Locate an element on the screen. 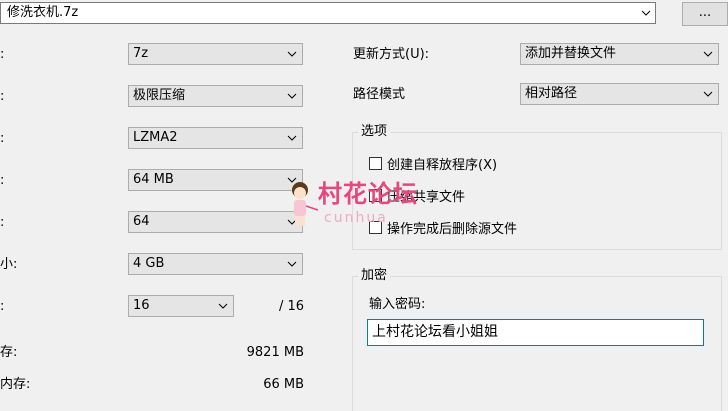  sfx-checkbox is located at coordinates (375, 163).